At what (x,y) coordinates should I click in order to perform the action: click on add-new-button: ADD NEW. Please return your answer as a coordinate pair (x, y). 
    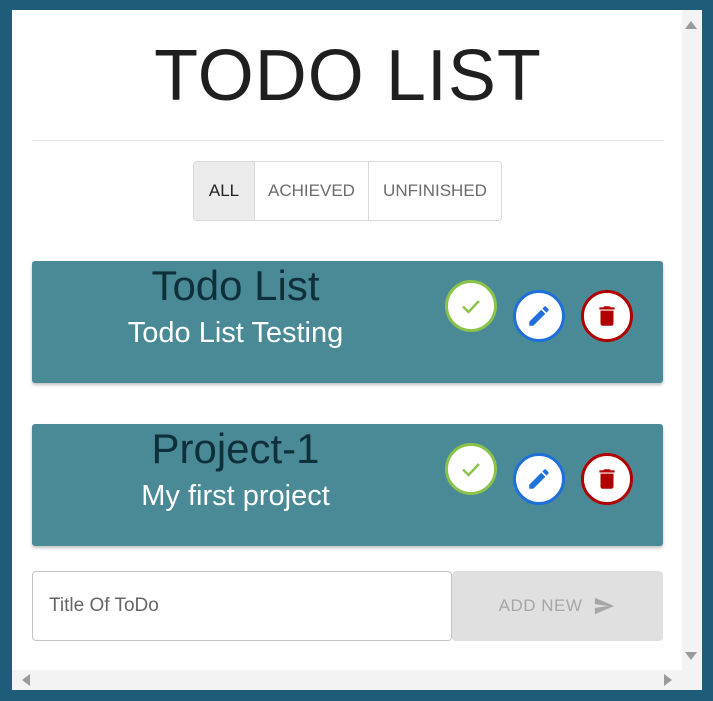
    Looking at the image, I should click on (557, 606).